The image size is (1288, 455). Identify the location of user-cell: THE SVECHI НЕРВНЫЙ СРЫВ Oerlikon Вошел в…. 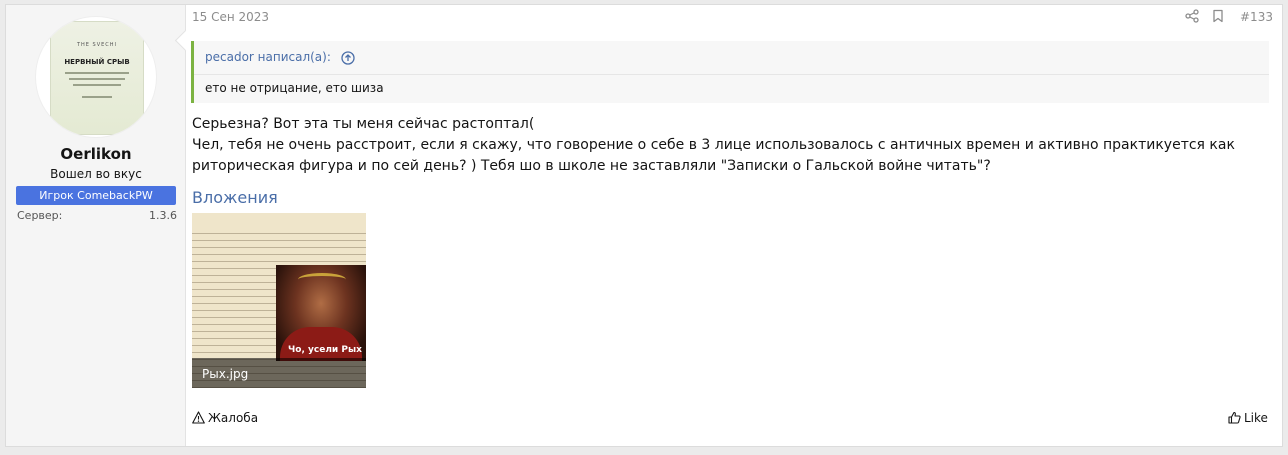
(96, 225).